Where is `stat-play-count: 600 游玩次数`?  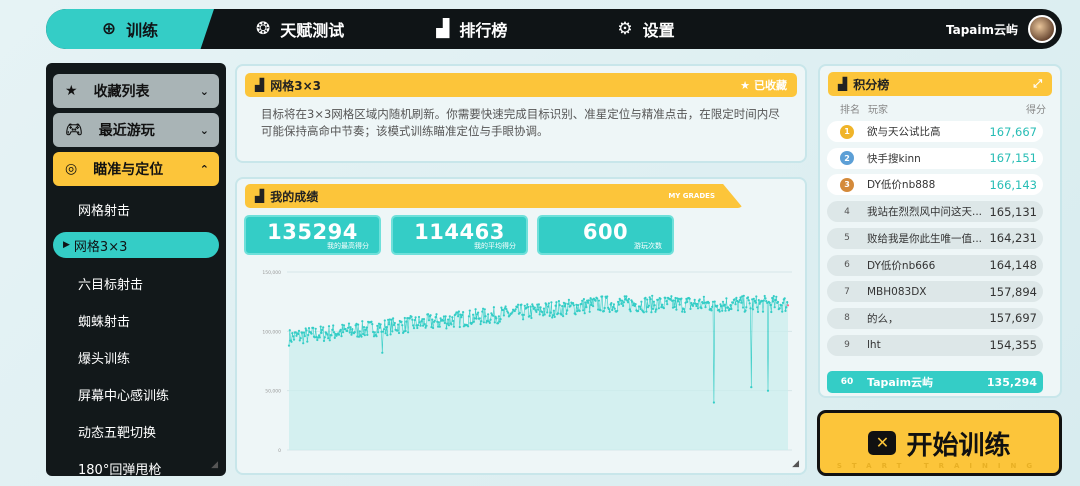 stat-play-count: 600 游玩次数 is located at coordinates (605, 235).